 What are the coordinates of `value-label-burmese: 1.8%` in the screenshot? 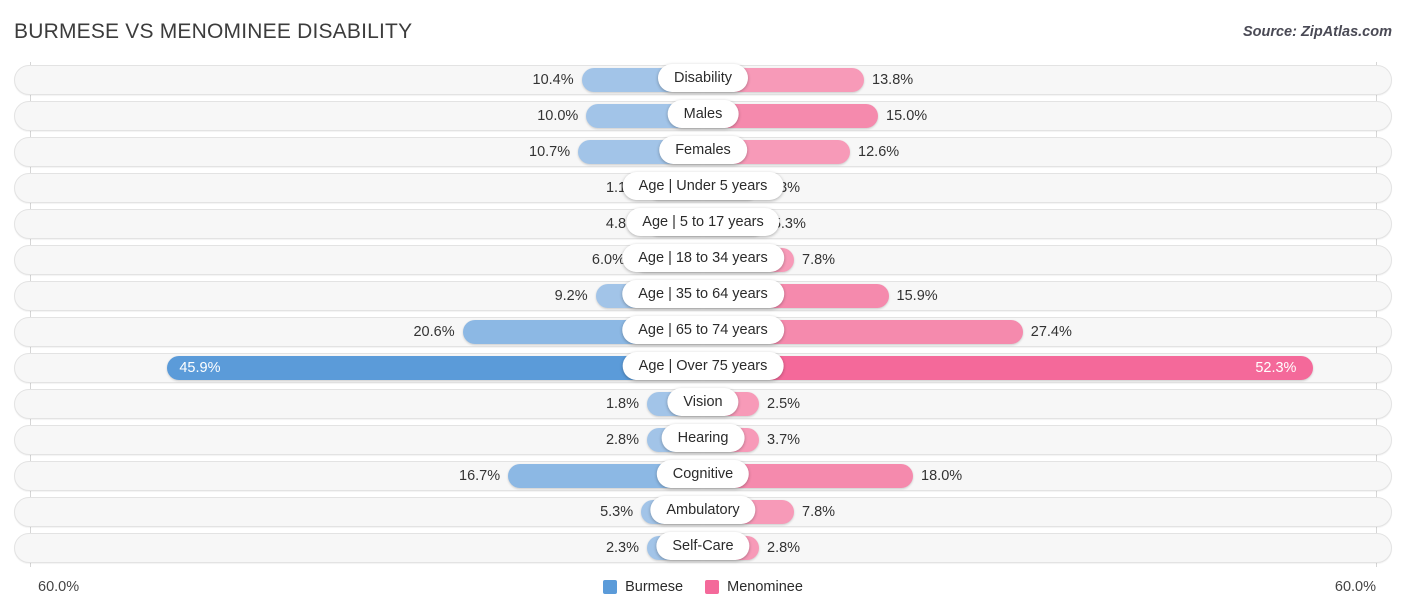 It's located at (622, 404).